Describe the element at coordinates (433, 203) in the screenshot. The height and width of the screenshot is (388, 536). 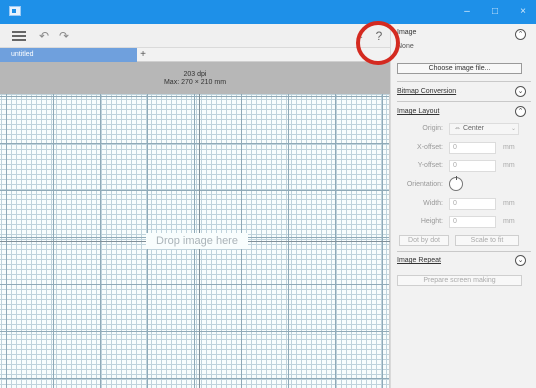
I see `width-label: Width:` at that location.